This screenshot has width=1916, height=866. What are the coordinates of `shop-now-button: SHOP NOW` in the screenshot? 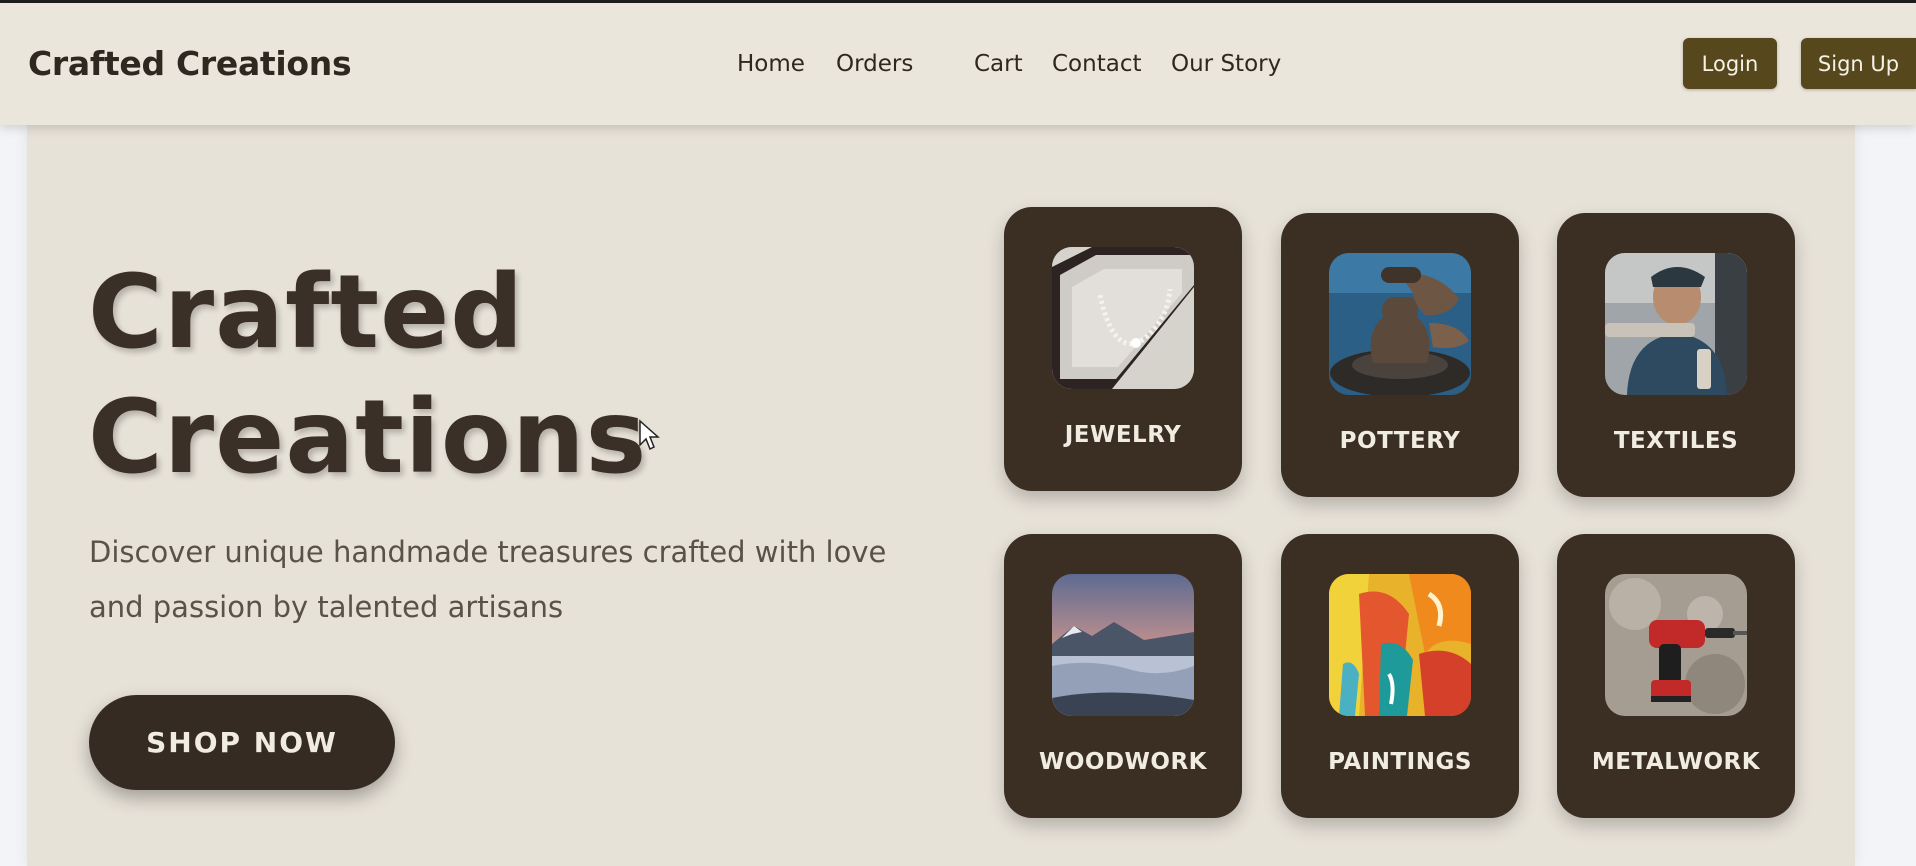 It's located at (242, 742).